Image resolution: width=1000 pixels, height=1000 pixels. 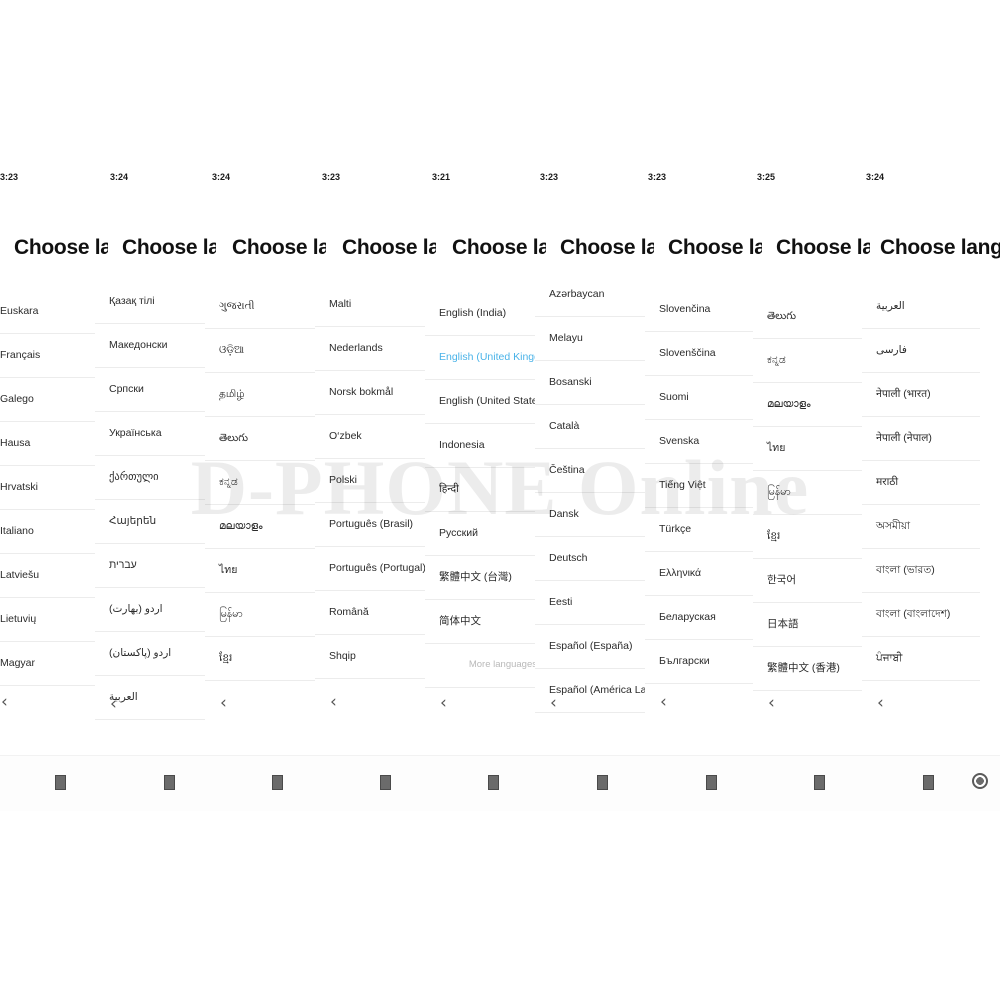 What do you see at coordinates (154, 610) in the screenshot?
I see `language-list-item: اردو (بھارت)` at bounding box center [154, 610].